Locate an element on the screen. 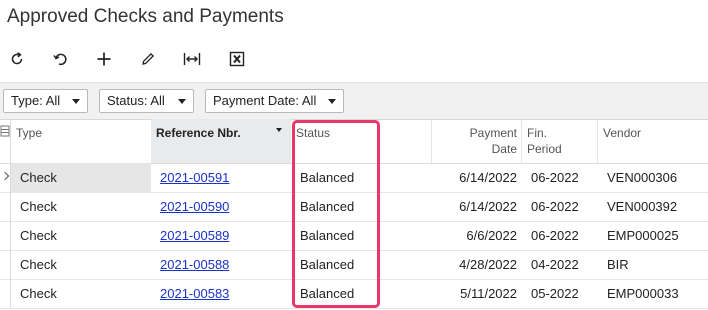  vendor-cell: VEN000306 is located at coordinates (642, 177).